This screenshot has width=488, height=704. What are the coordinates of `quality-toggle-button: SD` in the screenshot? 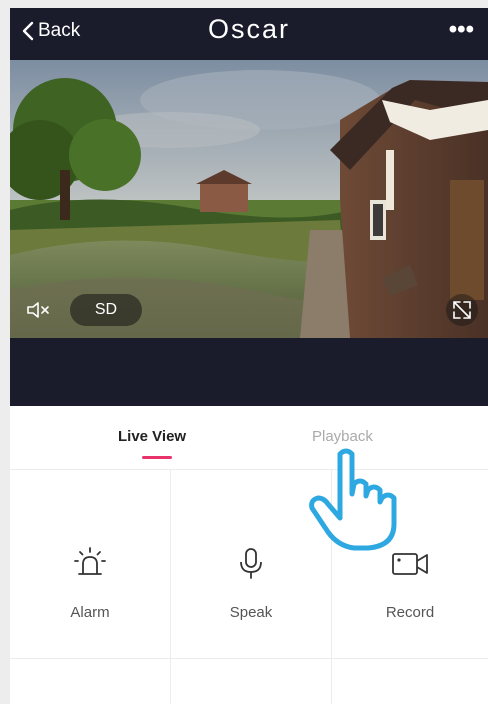 It's located at (106, 310).